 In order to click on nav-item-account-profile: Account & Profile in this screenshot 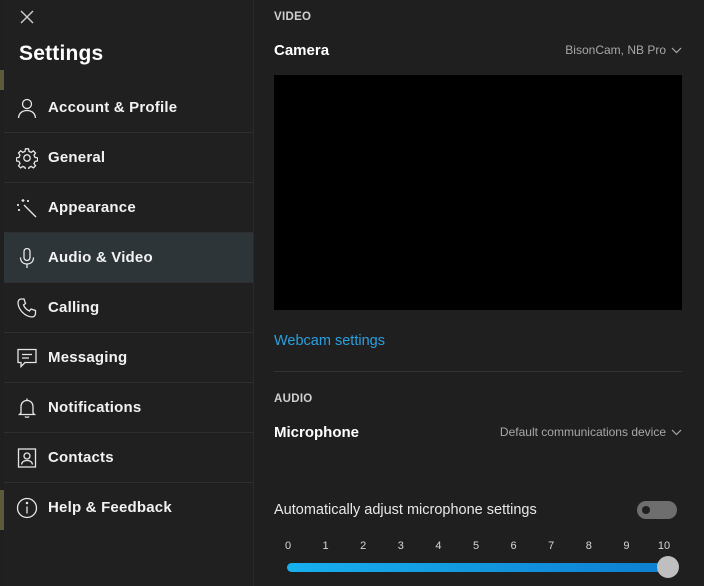, I will do `click(128, 108)`.